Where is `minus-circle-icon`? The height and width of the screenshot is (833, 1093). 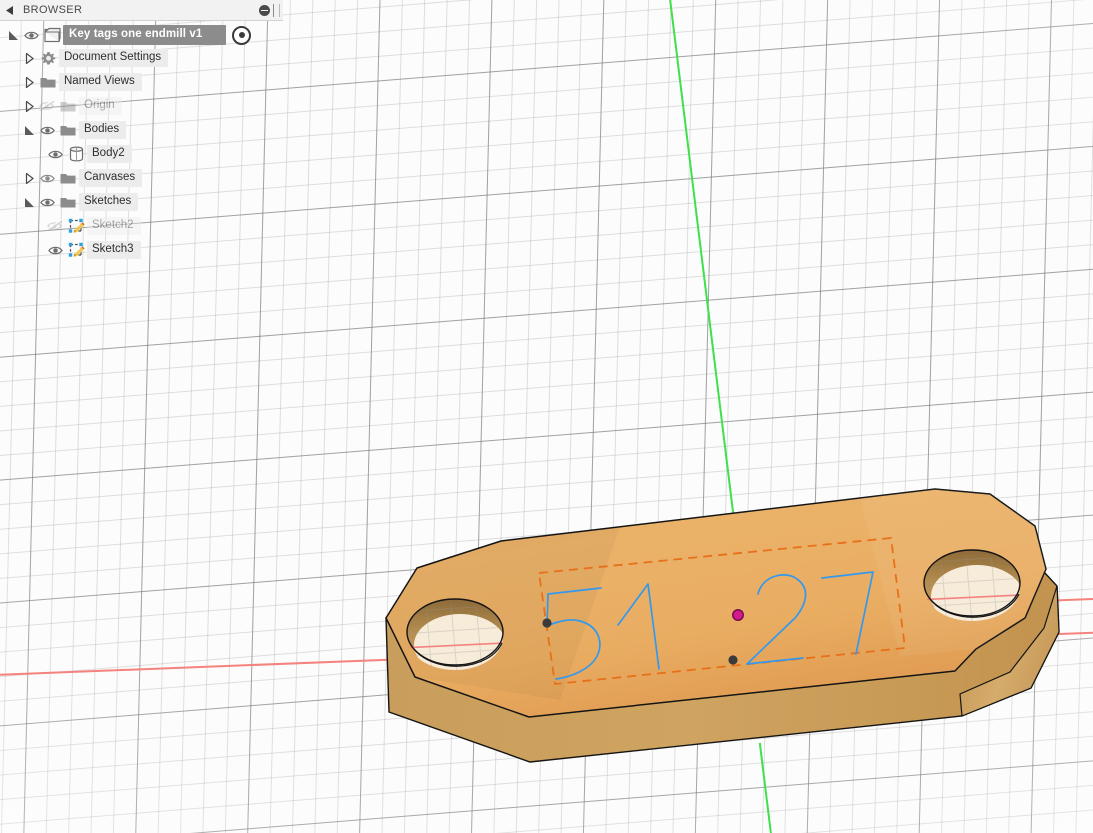
minus-circle-icon is located at coordinates (264, 10).